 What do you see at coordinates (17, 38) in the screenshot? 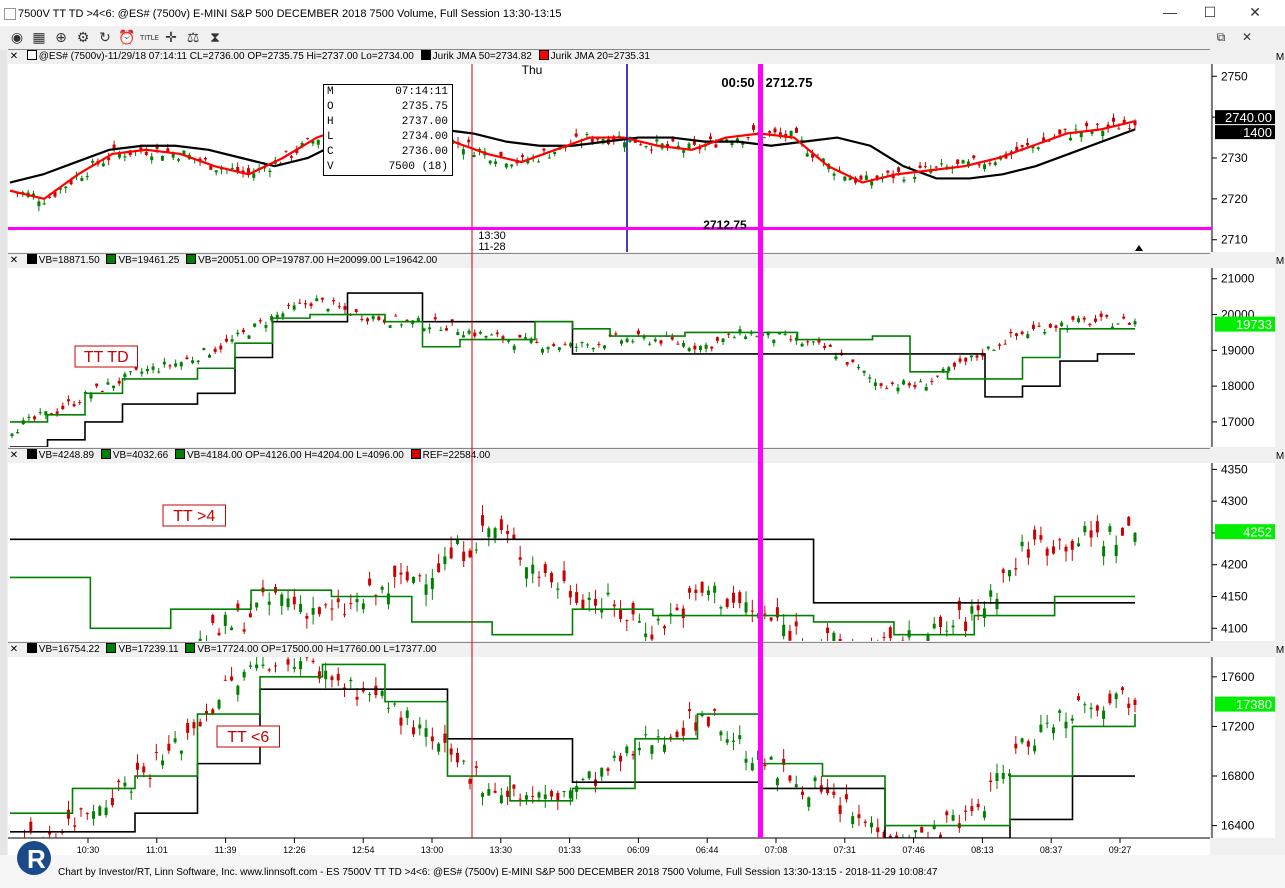
I see `chart-type-icon: ◉` at bounding box center [17, 38].